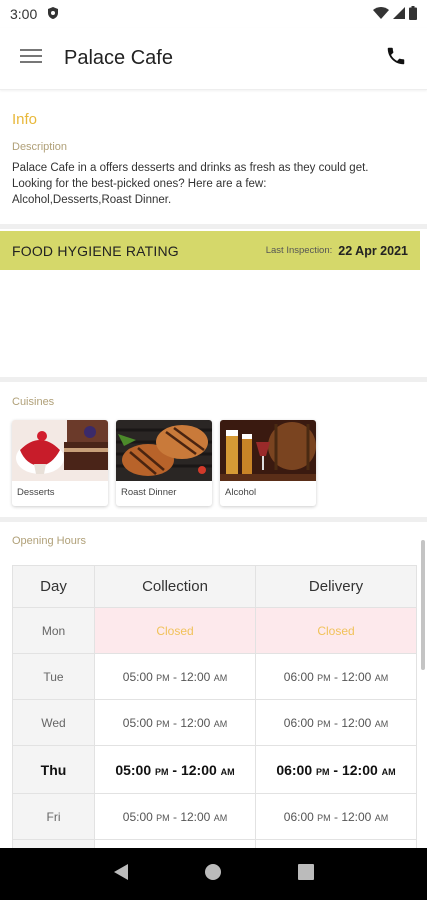 The width and height of the screenshot is (427, 900). What do you see at coordinates (175, 843) in the screenshot?
I see `collection-hours` at bounding box center [175, 843].